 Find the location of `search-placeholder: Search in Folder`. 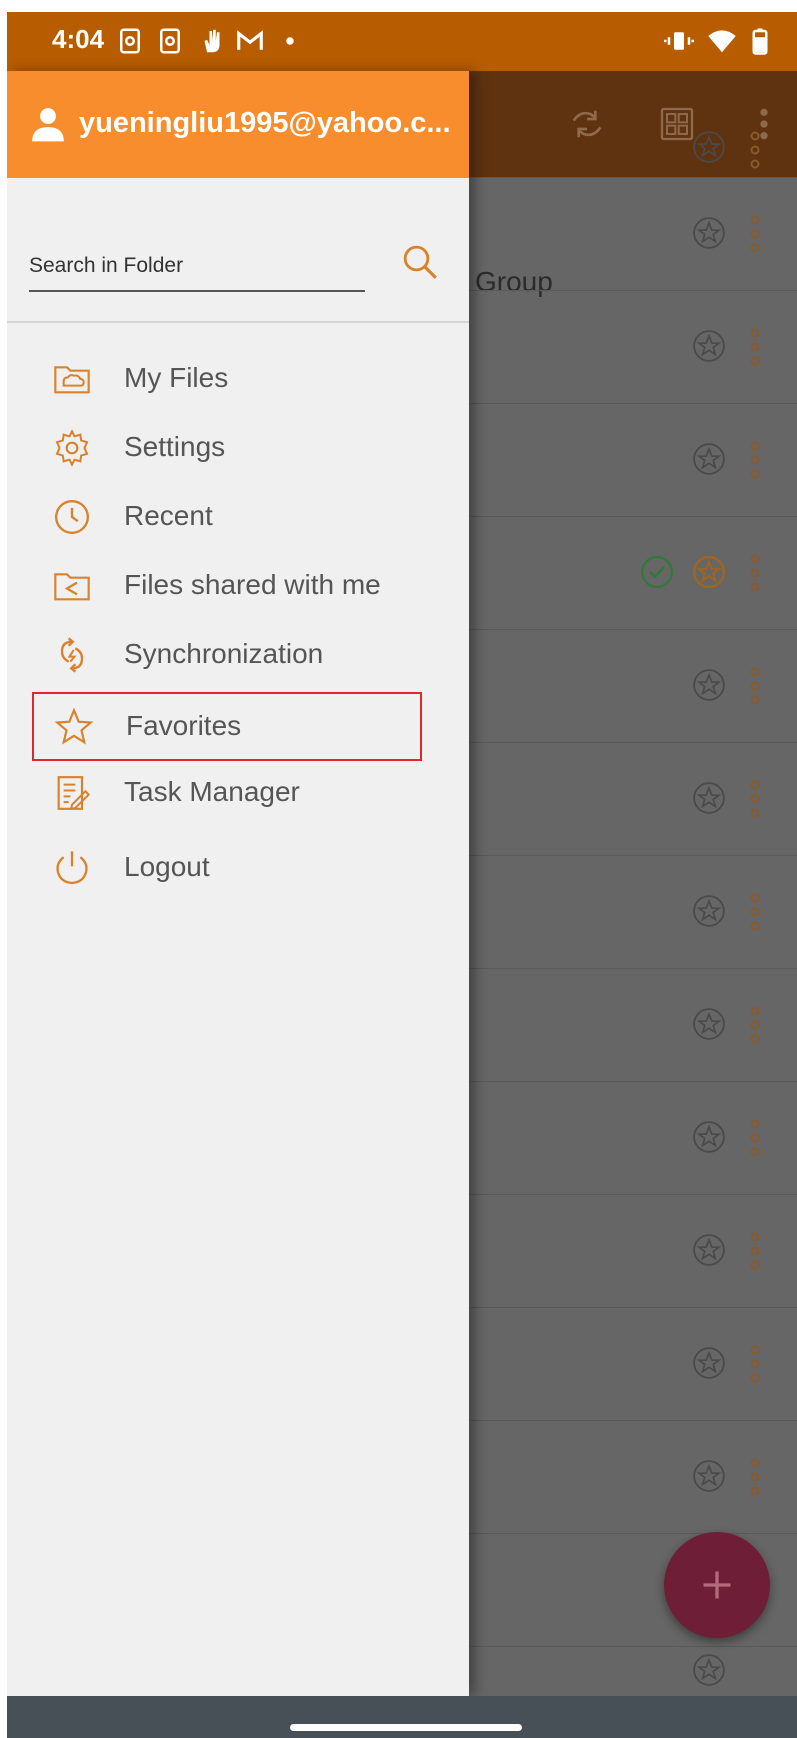

search-placeholder: Search in Folder is located at coordinates (106, 265).